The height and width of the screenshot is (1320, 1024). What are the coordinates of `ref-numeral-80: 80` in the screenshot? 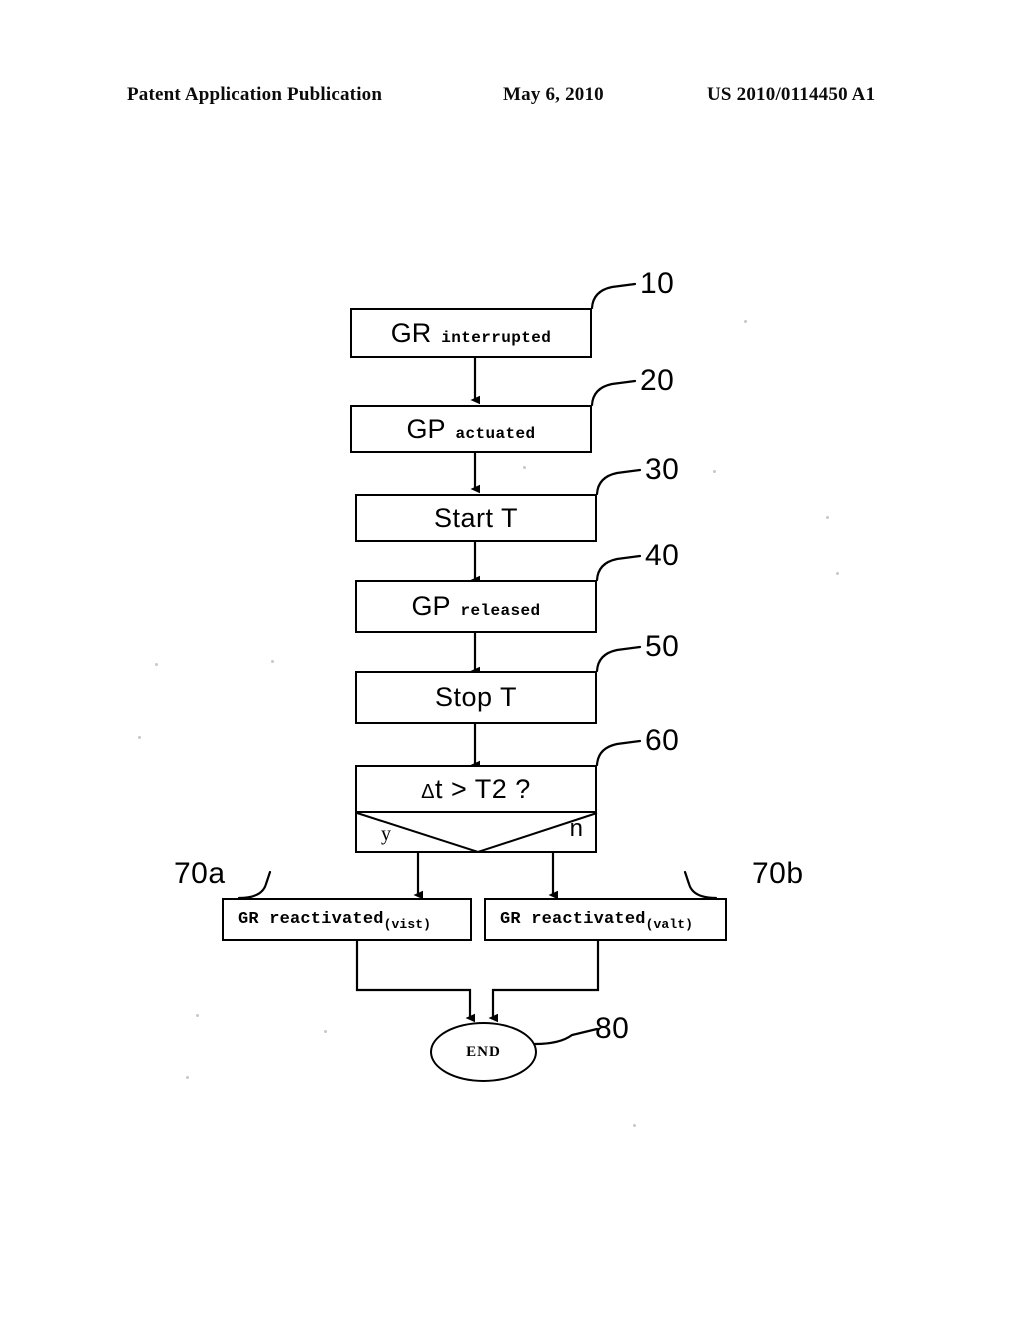 It's located at (612, 1028).